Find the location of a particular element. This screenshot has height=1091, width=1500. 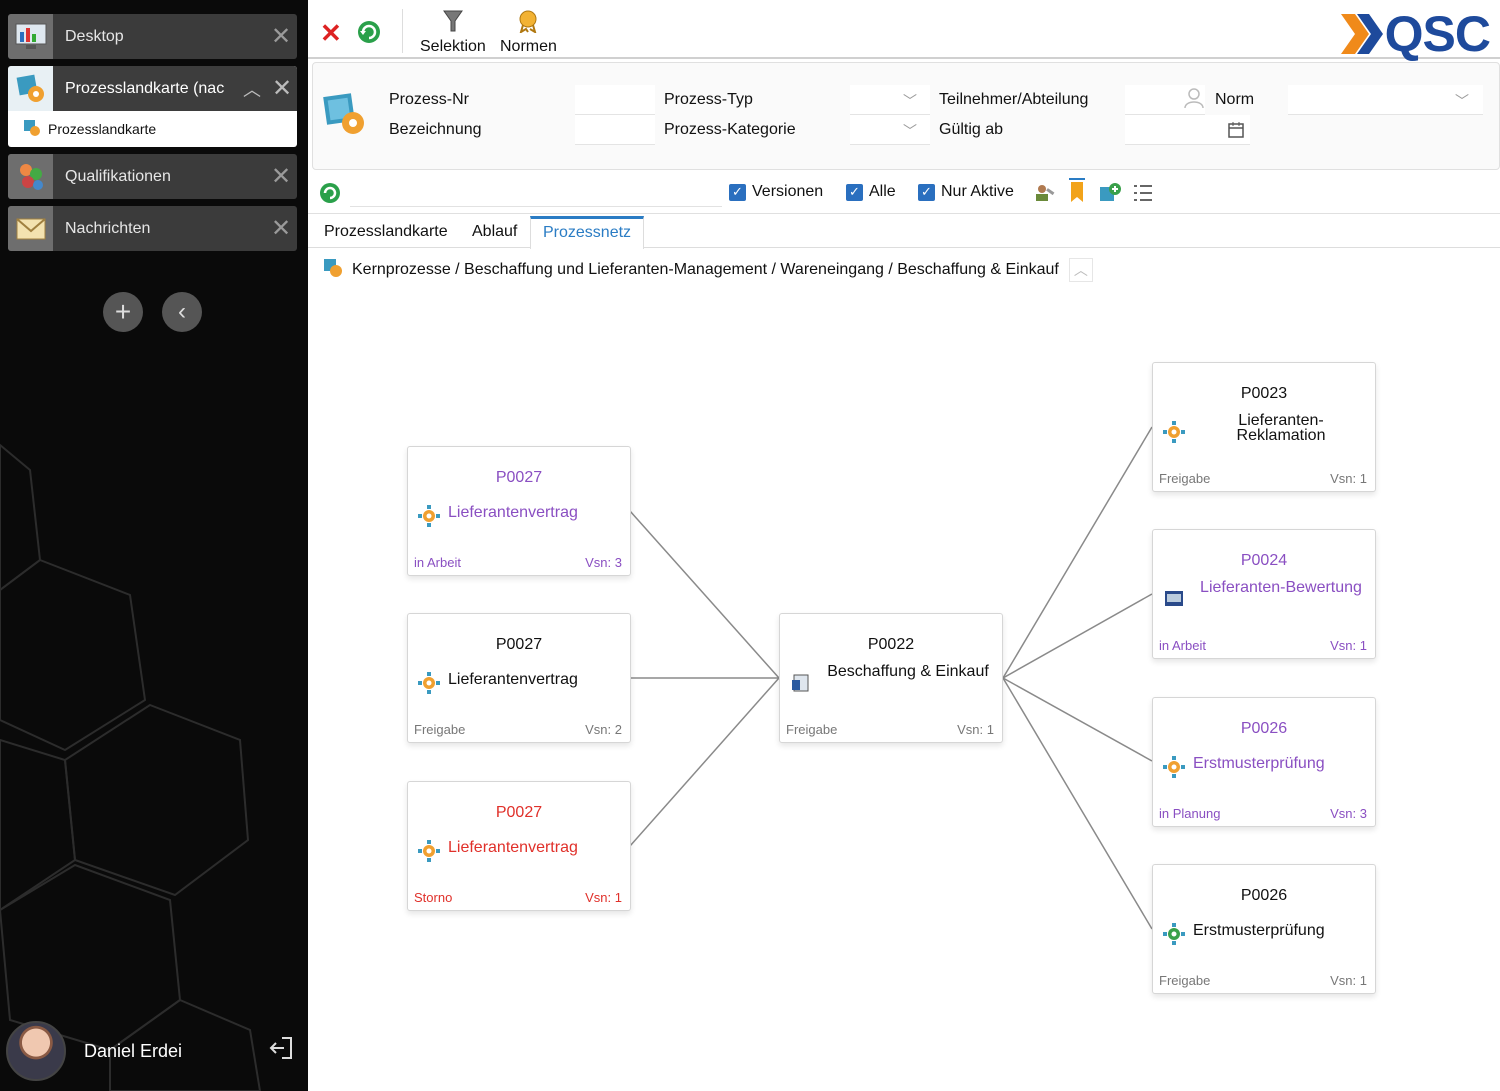

user-panel: Daniel Erdei is located at coordinates (154, 1051).